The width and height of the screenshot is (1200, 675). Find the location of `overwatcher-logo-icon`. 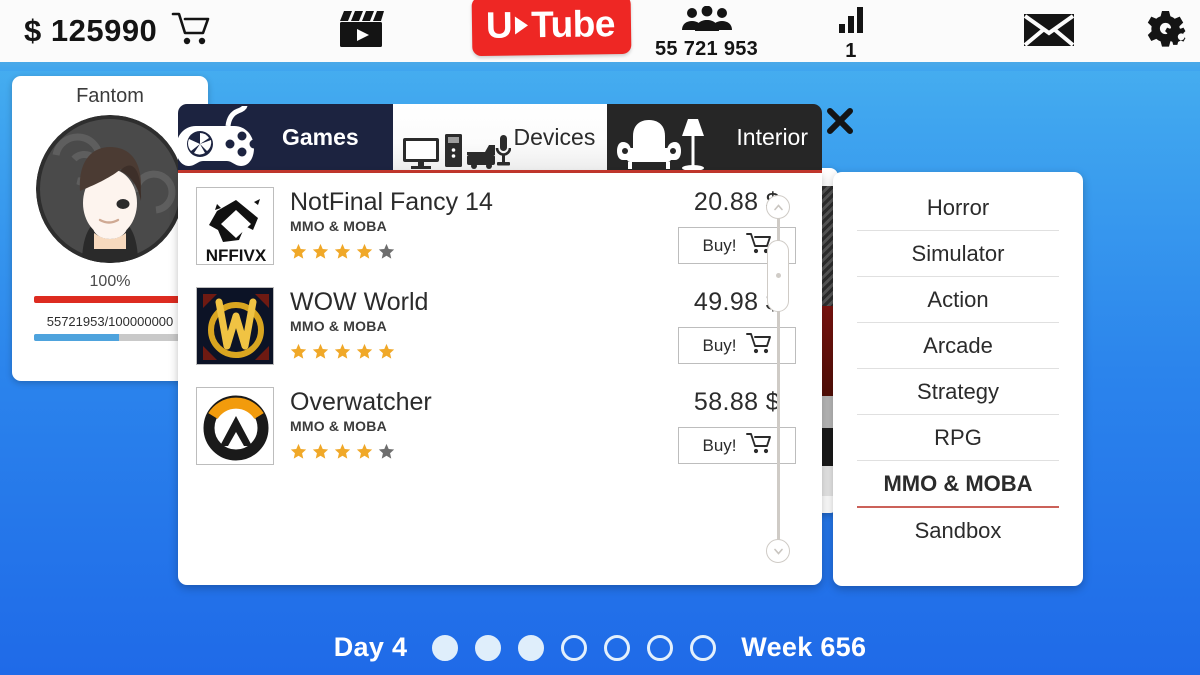

overwatcher-logo-icon is located at coordinates (235, 426).